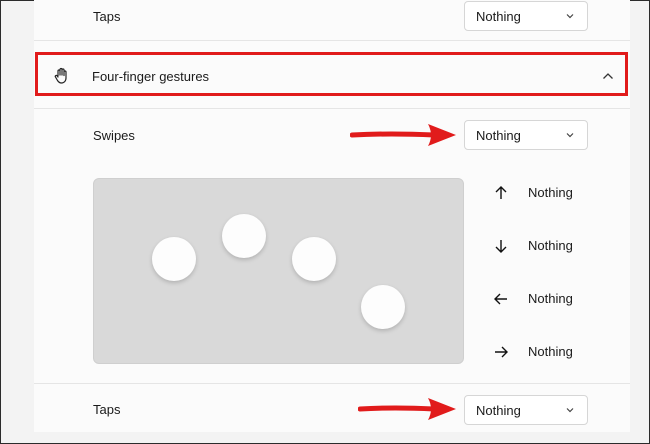 This screenshot has width=650, height=444. What do you see at coordinates (498, 16) in the screenshot?
I see `taps-dropdown-top-value: Nothing` at bounding box center [498, 16].